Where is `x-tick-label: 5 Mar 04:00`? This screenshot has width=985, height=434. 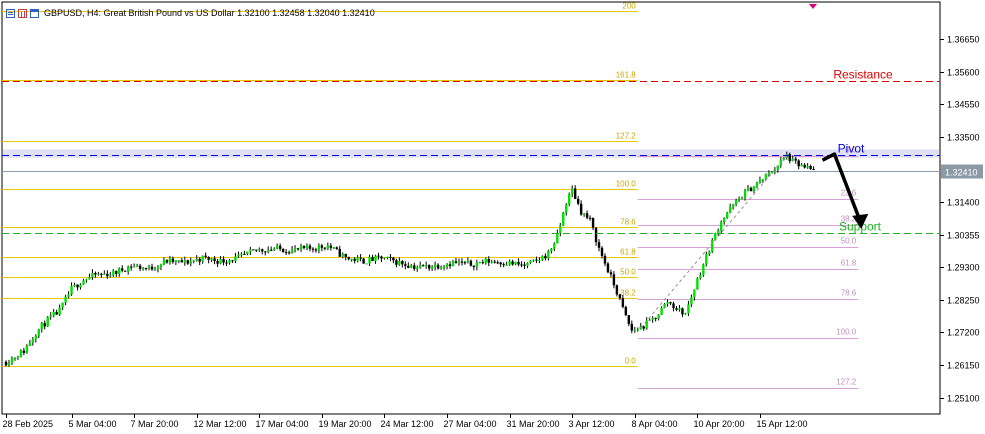
x-tick-label: 5 Mar 04:00 is located at coordinates (93, 424).